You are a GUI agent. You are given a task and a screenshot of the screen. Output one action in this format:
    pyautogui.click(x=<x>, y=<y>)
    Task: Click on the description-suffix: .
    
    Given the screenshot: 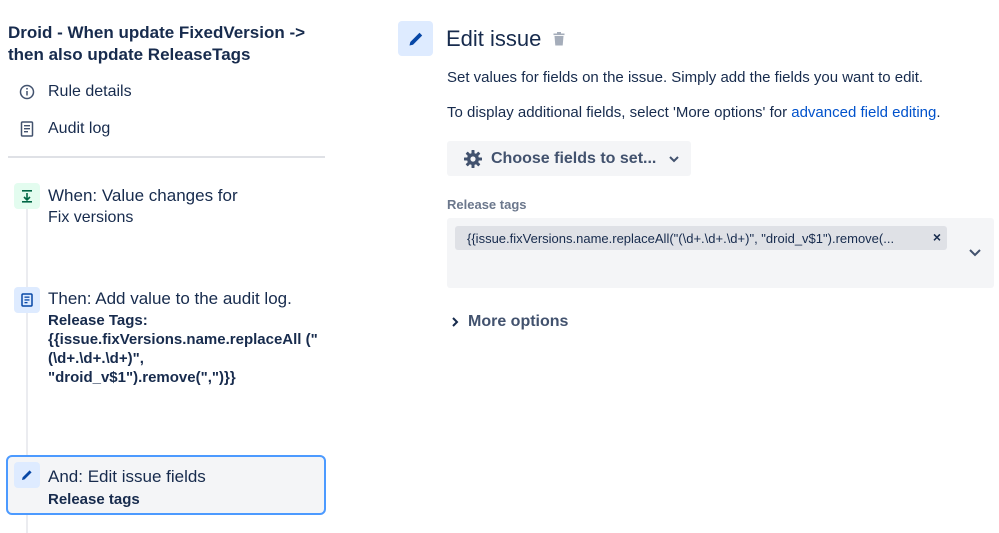 What is the action you would take?
    pyautogui.click(x=938, y=112)
    